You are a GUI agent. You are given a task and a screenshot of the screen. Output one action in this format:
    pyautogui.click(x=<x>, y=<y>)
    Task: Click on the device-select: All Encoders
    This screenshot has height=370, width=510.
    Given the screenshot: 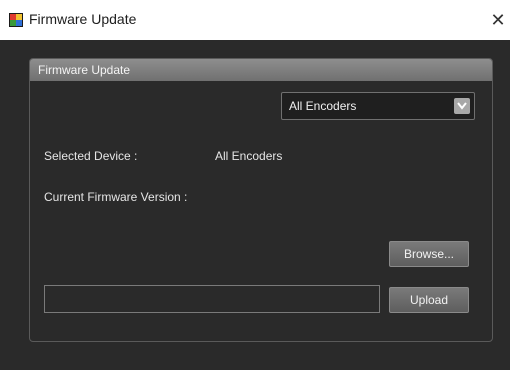 What is the action you would take?
    pyautogui.click(x=378, y=106)
    